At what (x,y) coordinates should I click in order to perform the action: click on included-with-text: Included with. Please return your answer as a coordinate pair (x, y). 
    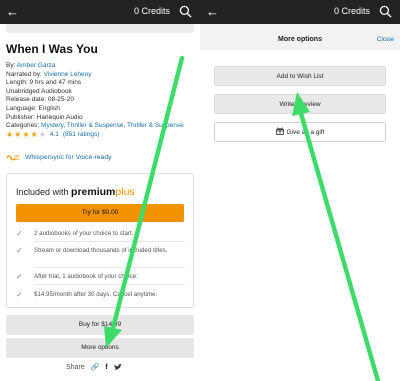
    Looking at the image, I should click on (44, 192).